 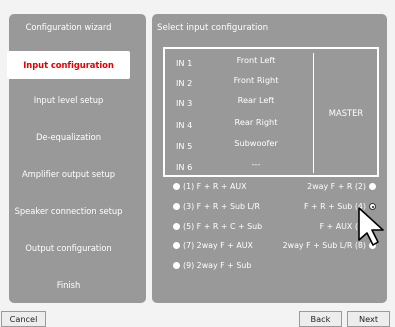 I want to click on input-label: IN 6, so click(x=184, y=167).